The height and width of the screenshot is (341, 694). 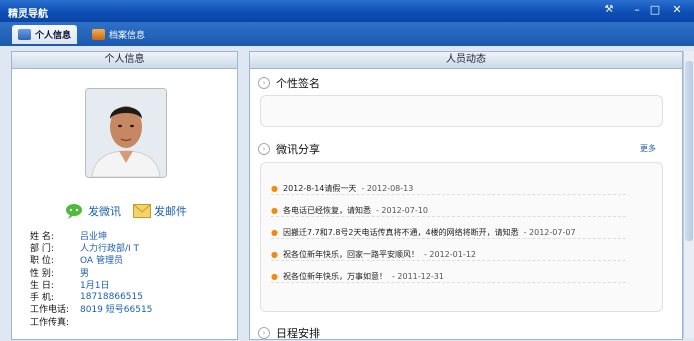 I want to click on item-date: - 2012-07-10, so click(x=401, y=210).